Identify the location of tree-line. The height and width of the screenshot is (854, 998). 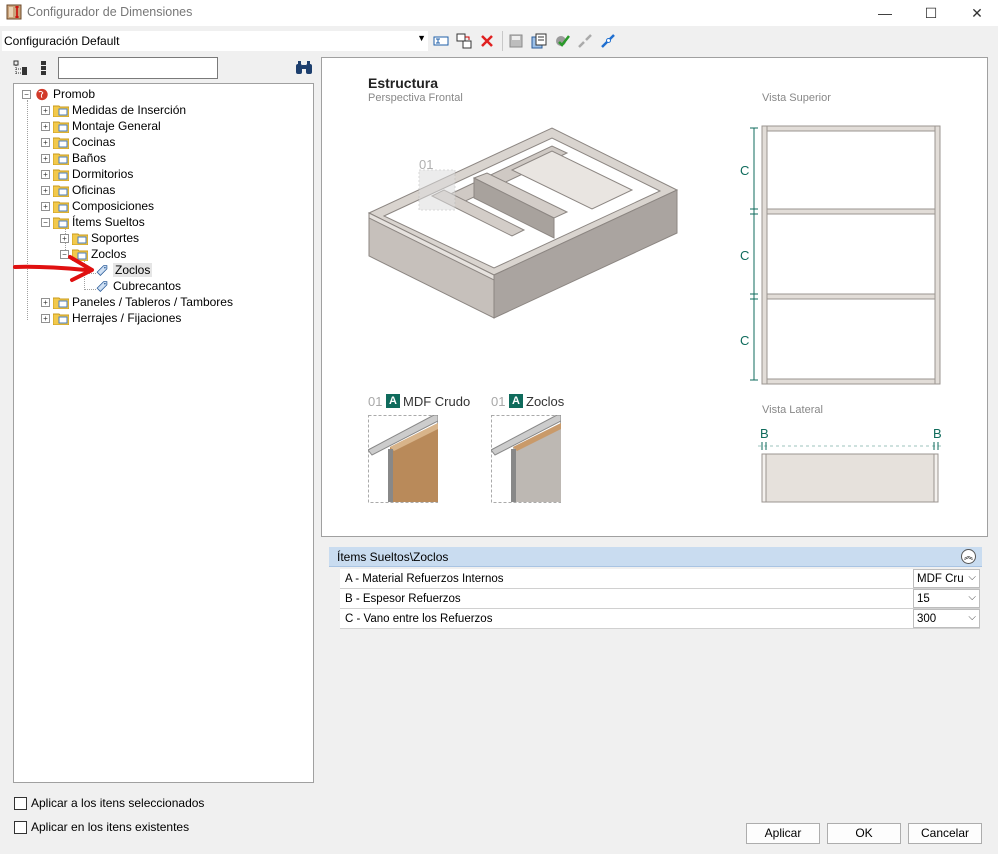
(27, 210).